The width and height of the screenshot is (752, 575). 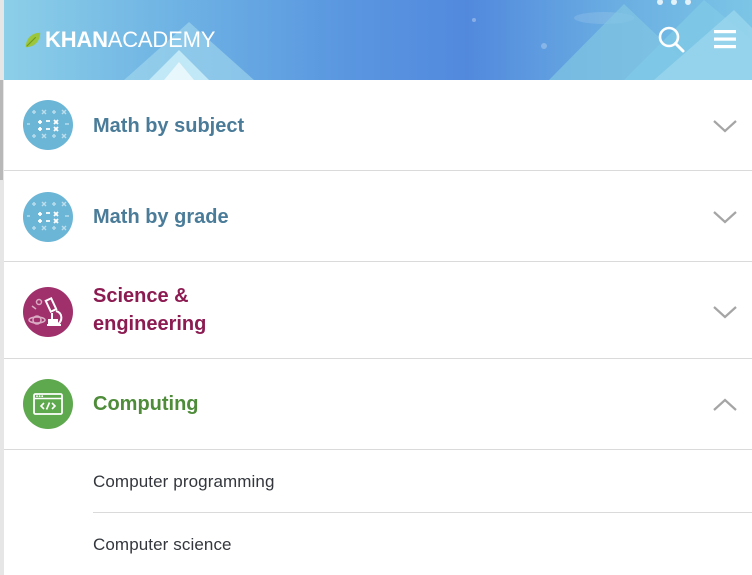 I want to click on hamburger-menu-button, so click(x=726, y=39).